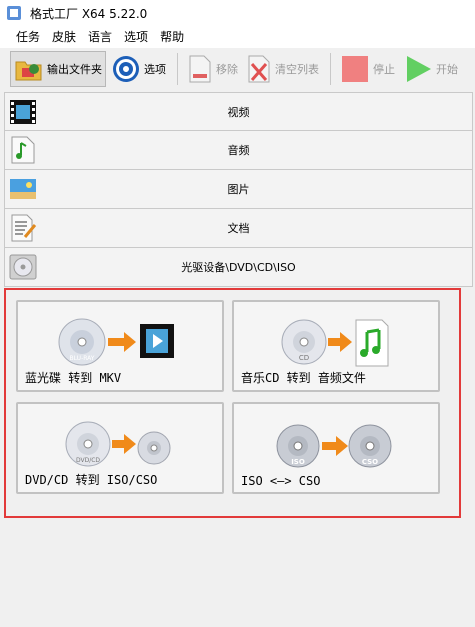  I want to click on category-video-label: 视频, so click(238, 112).